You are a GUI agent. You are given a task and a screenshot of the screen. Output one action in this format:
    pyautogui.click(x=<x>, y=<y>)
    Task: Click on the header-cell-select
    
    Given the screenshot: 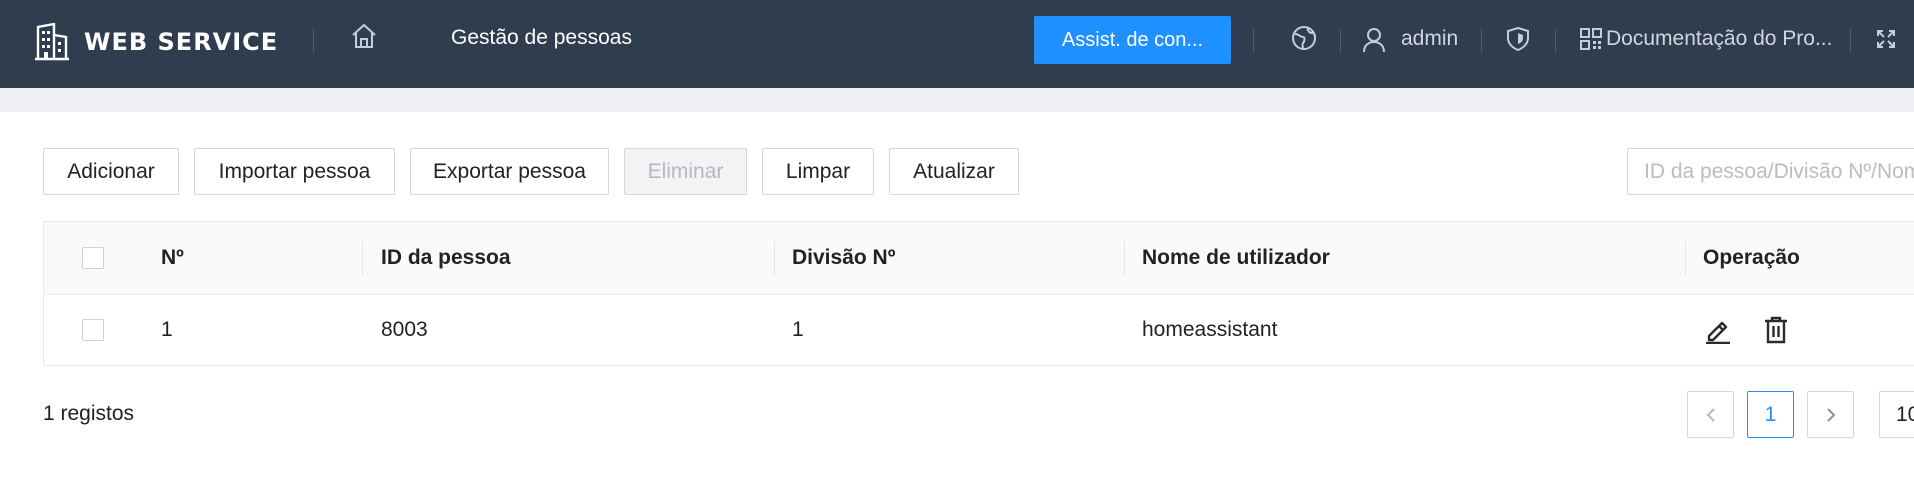 What is the action you would take?
    pyautogui.click(x=93, y=258)
    